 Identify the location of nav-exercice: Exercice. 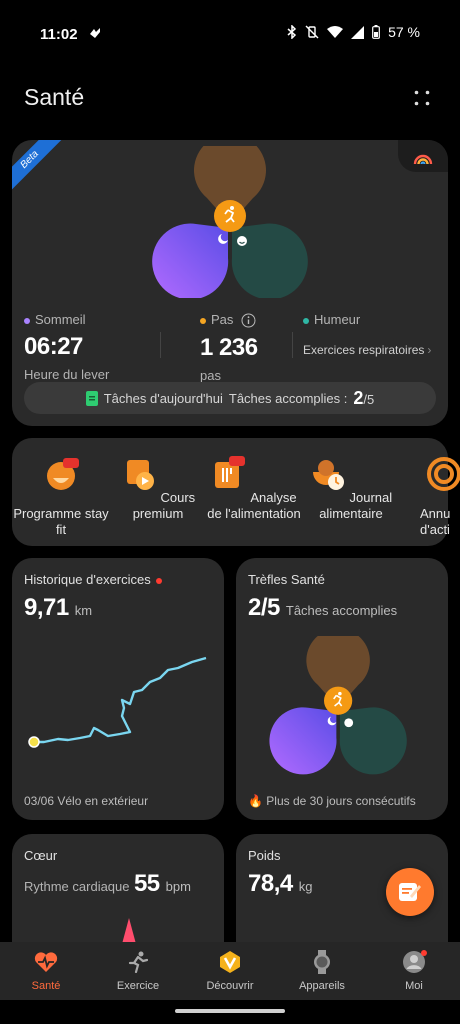
(138, 971).